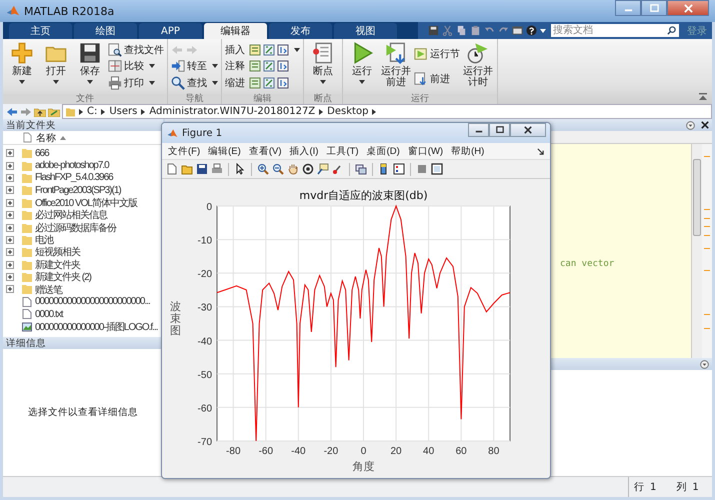  What do you see at coordinates (55, 215) in the screenshot?
I see `file-list-item: 必过网站相关信息` at bounding box center [55, 215].